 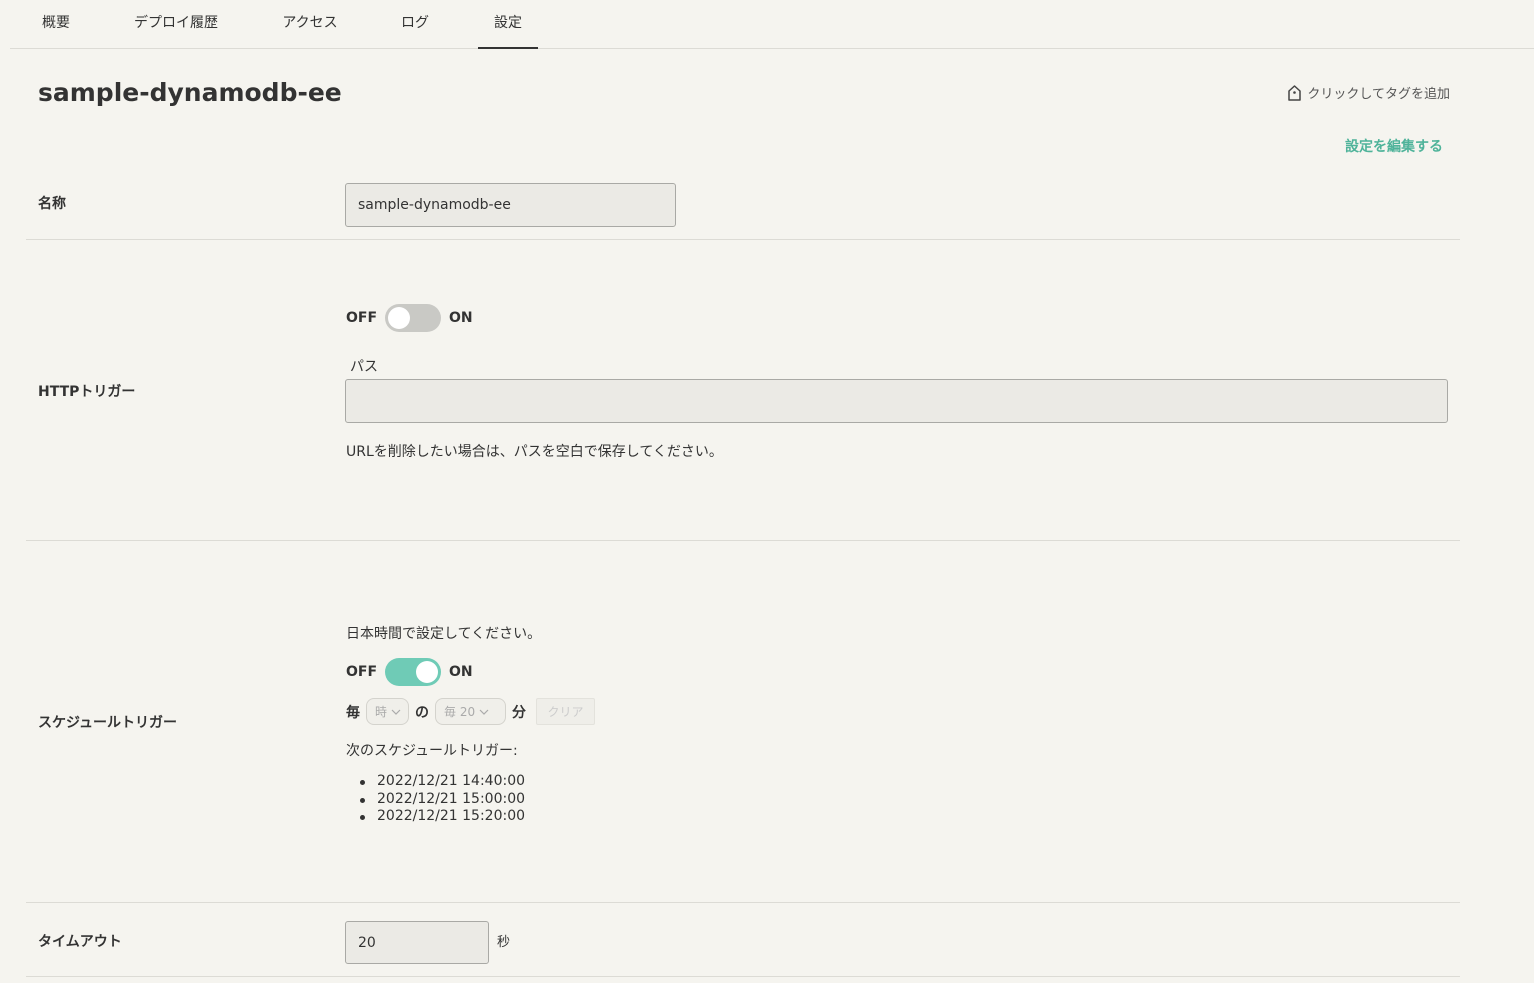 I want to click on schedule-trigger-toggle-row: OFF ON, so click(x=409, y=672).